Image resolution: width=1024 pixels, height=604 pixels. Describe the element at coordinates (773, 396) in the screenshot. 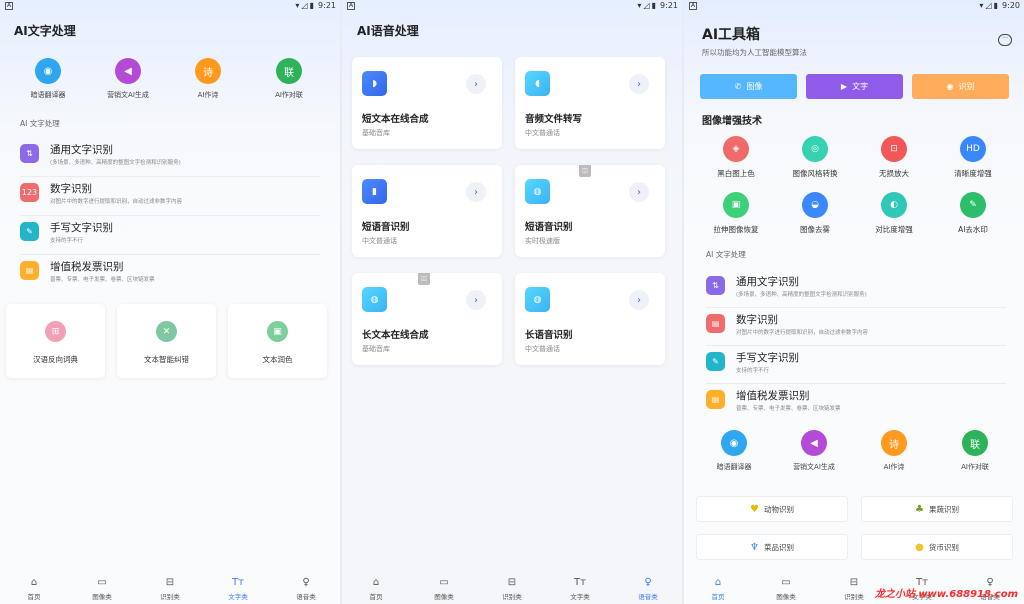

I see `list-item-title: 增值税发票识别` at that location.